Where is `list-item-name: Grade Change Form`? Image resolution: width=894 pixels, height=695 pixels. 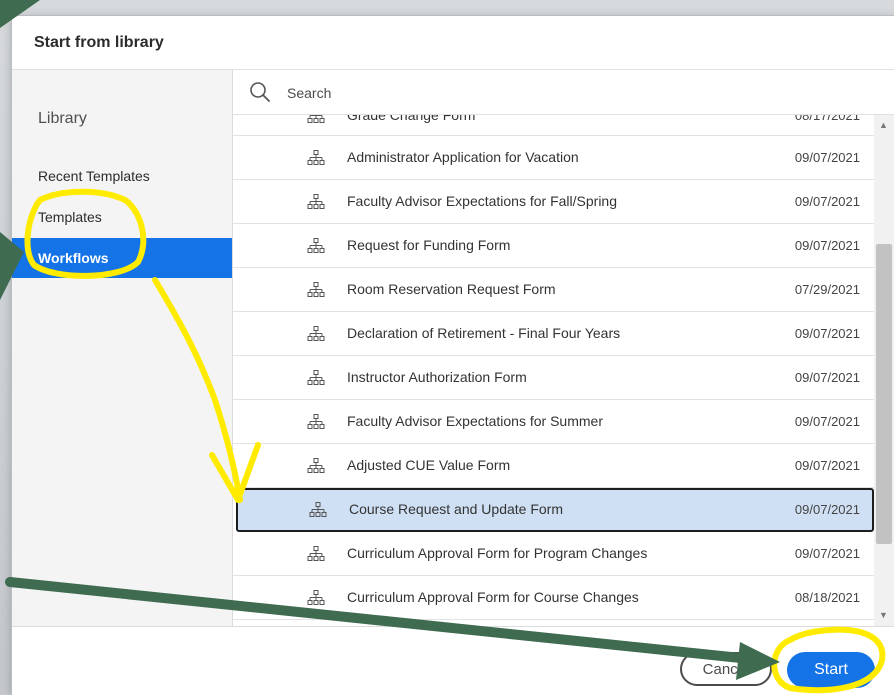 list-item-name: Grade Change Form is located at coordinates (411, 118).